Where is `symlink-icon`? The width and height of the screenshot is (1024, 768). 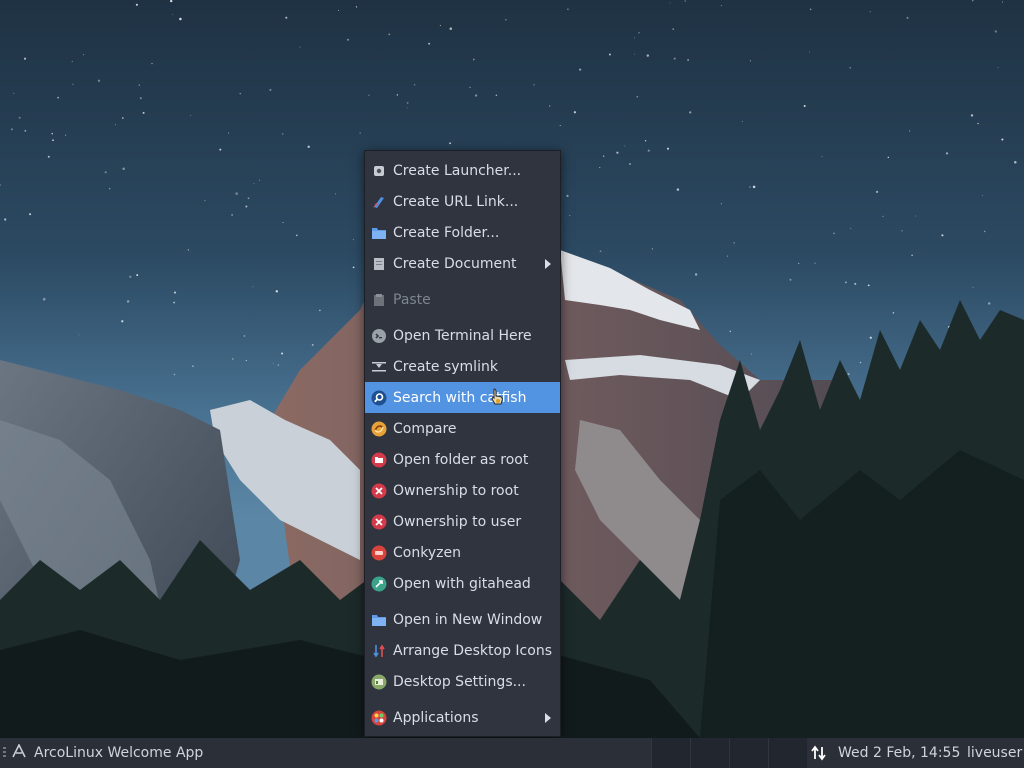 symlink-icon is located at coordinates (379, 367).